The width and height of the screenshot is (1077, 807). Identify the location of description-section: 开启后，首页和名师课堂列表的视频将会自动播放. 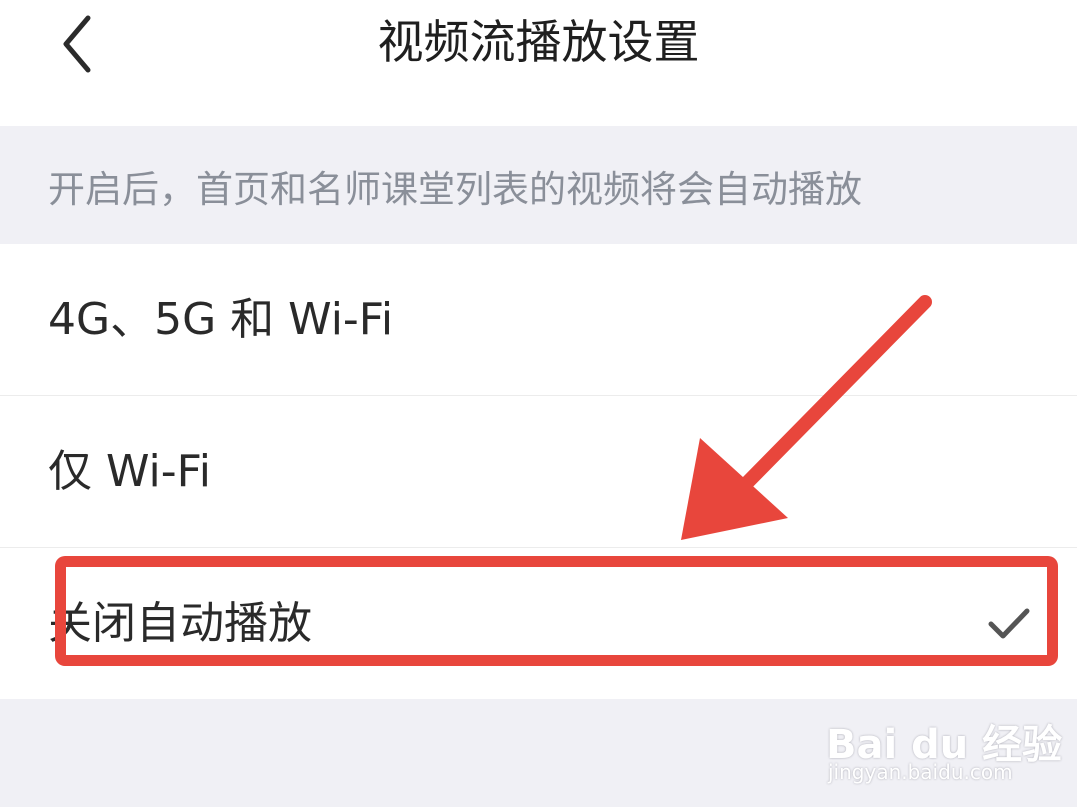
(538, 185).